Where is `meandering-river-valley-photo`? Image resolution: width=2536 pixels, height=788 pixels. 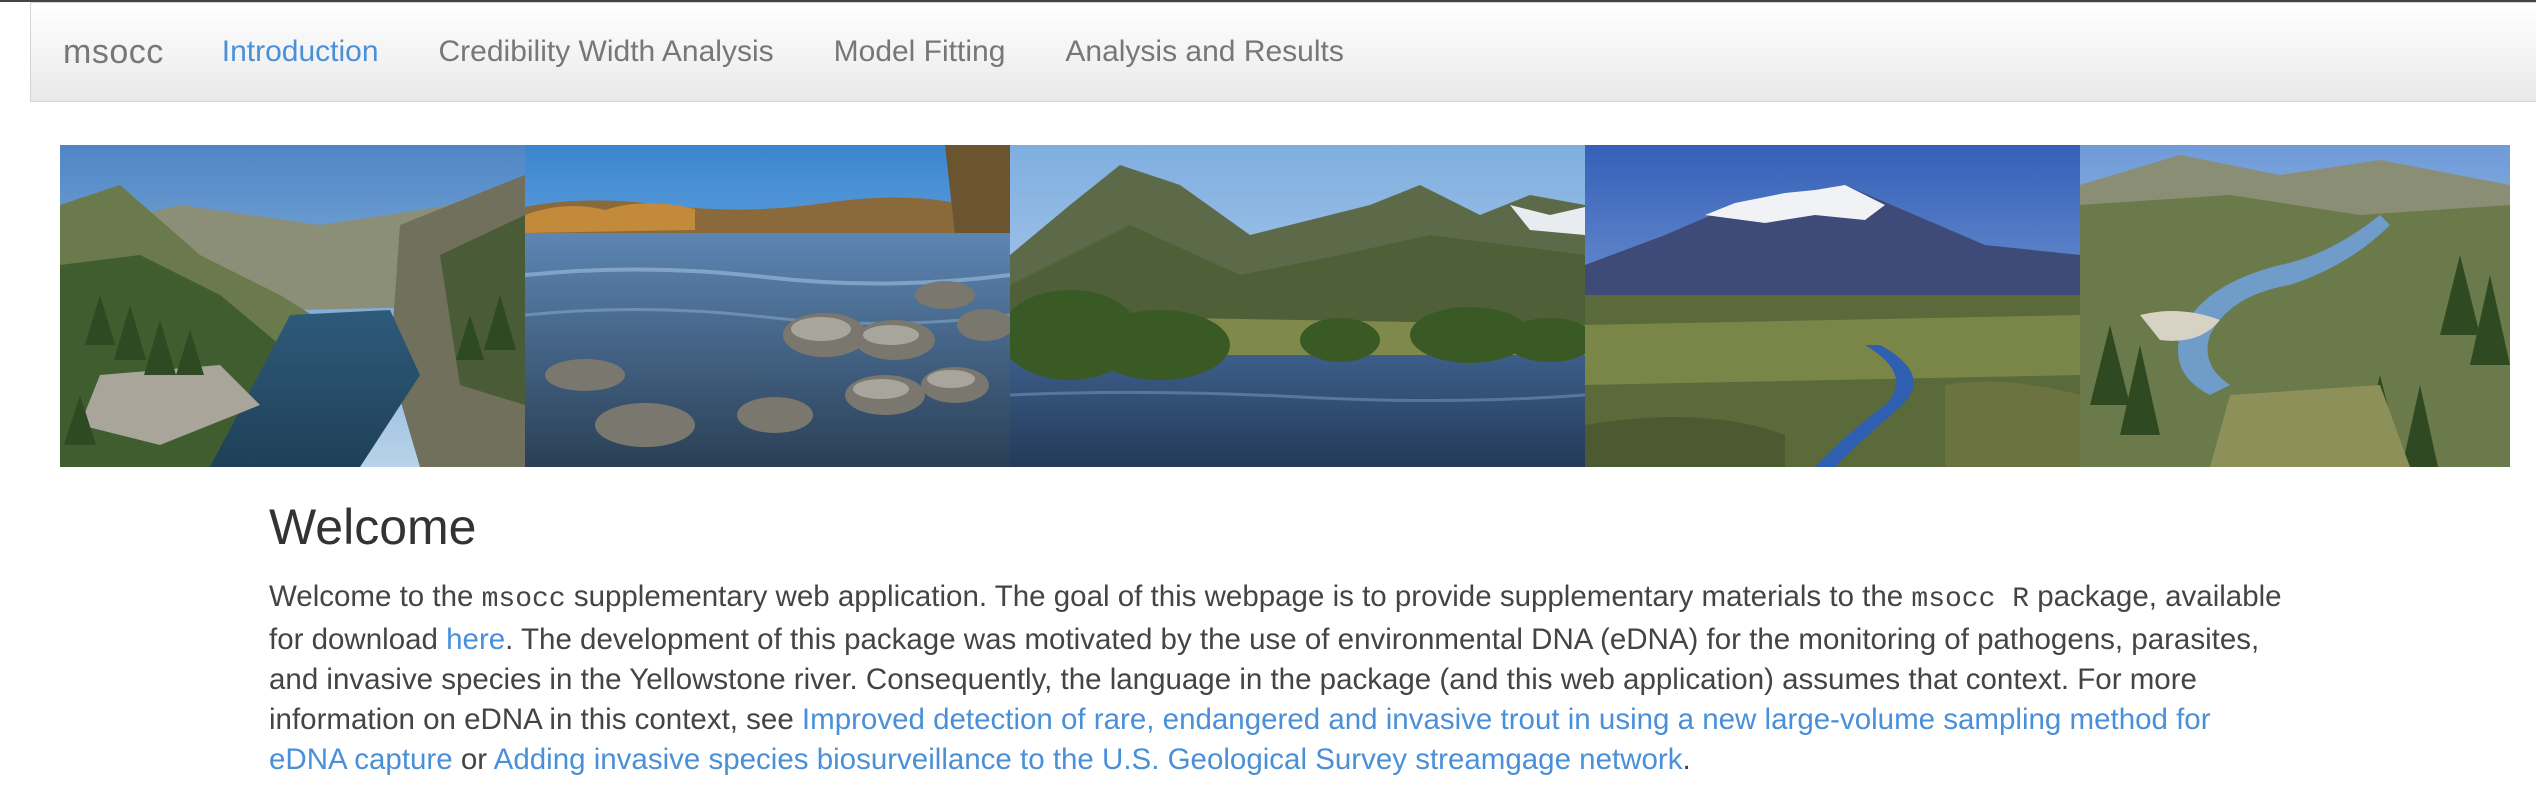
meandering-river-valley-photo is located at coordinates (2295, 306).